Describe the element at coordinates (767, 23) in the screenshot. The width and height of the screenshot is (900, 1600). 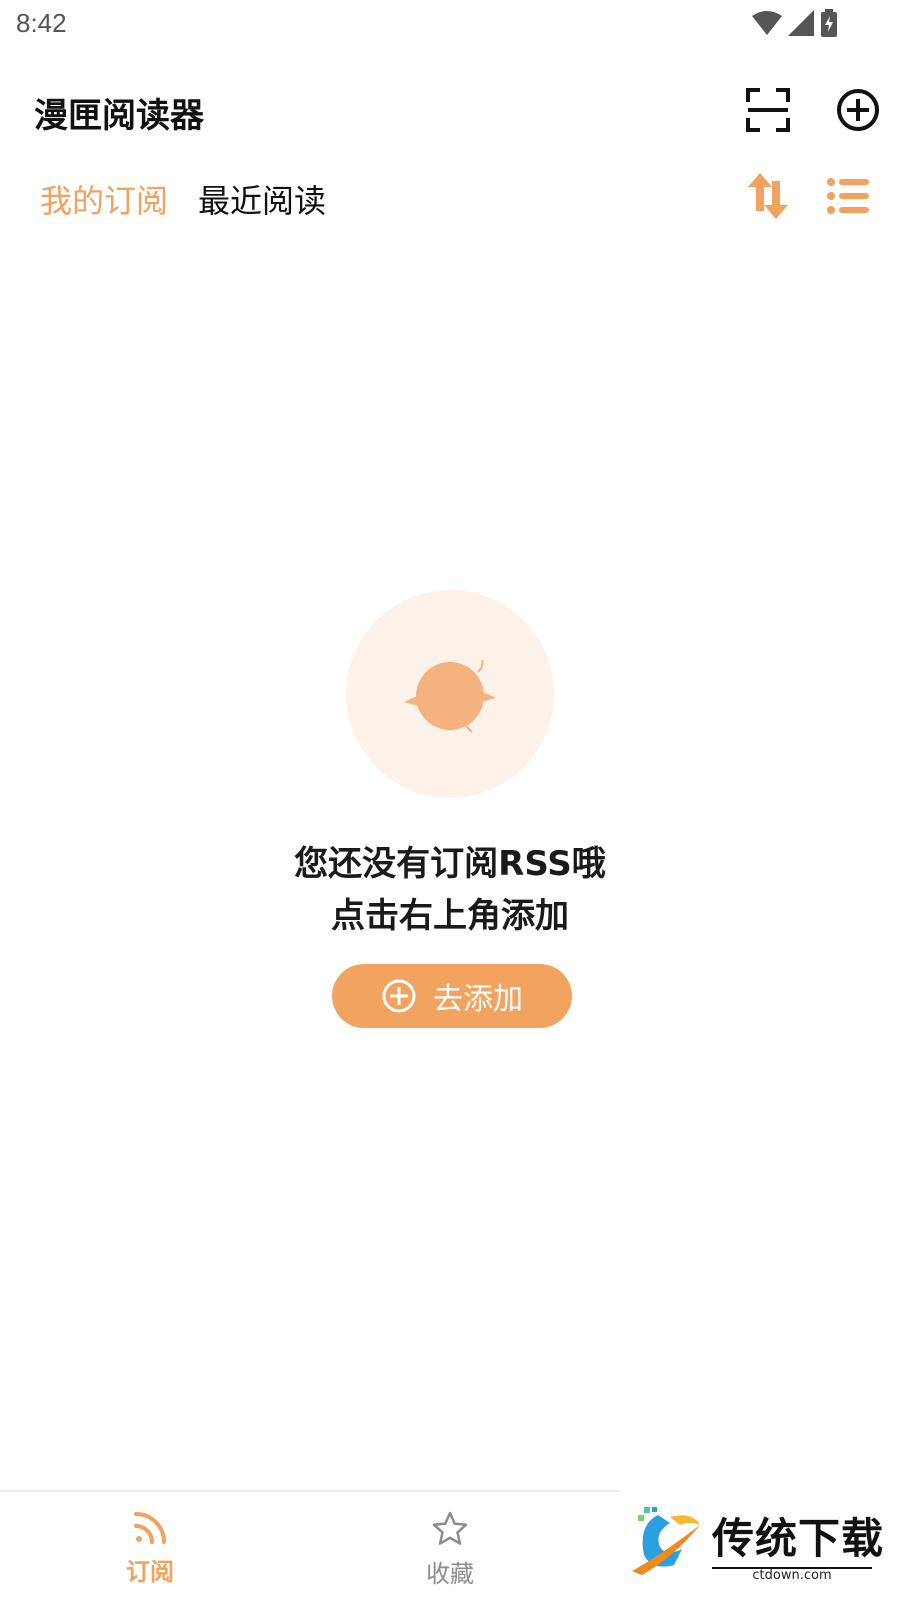
I see `wifi-icon` at that location.